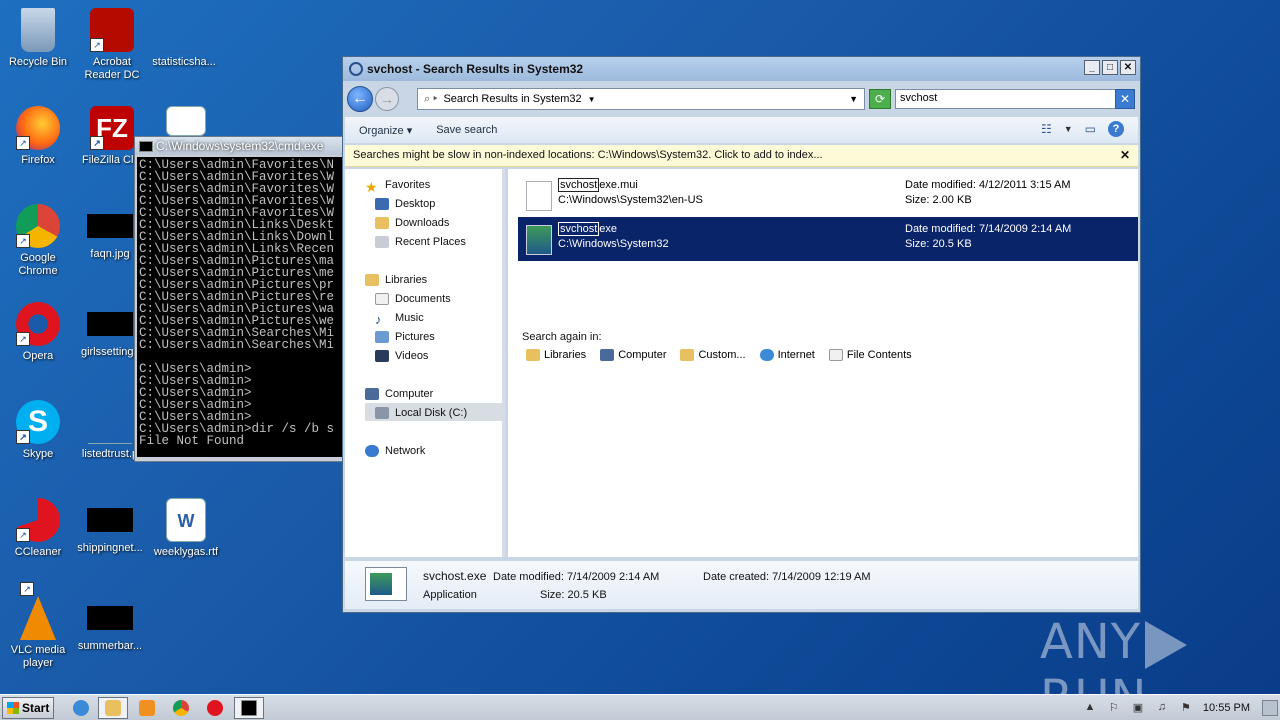  Describe the element at coordinates (938, 244) in the screenshot. I see `file-size: Size: 20.5 KB` at that location.